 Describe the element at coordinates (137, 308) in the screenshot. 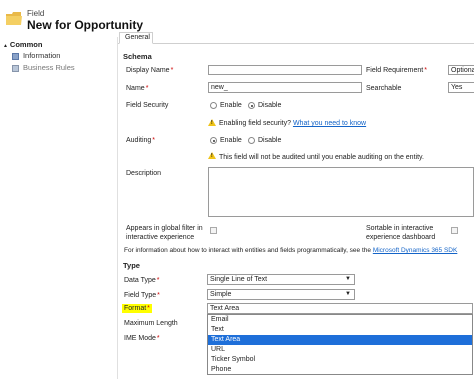

I see `format-label: Format*` at that location.